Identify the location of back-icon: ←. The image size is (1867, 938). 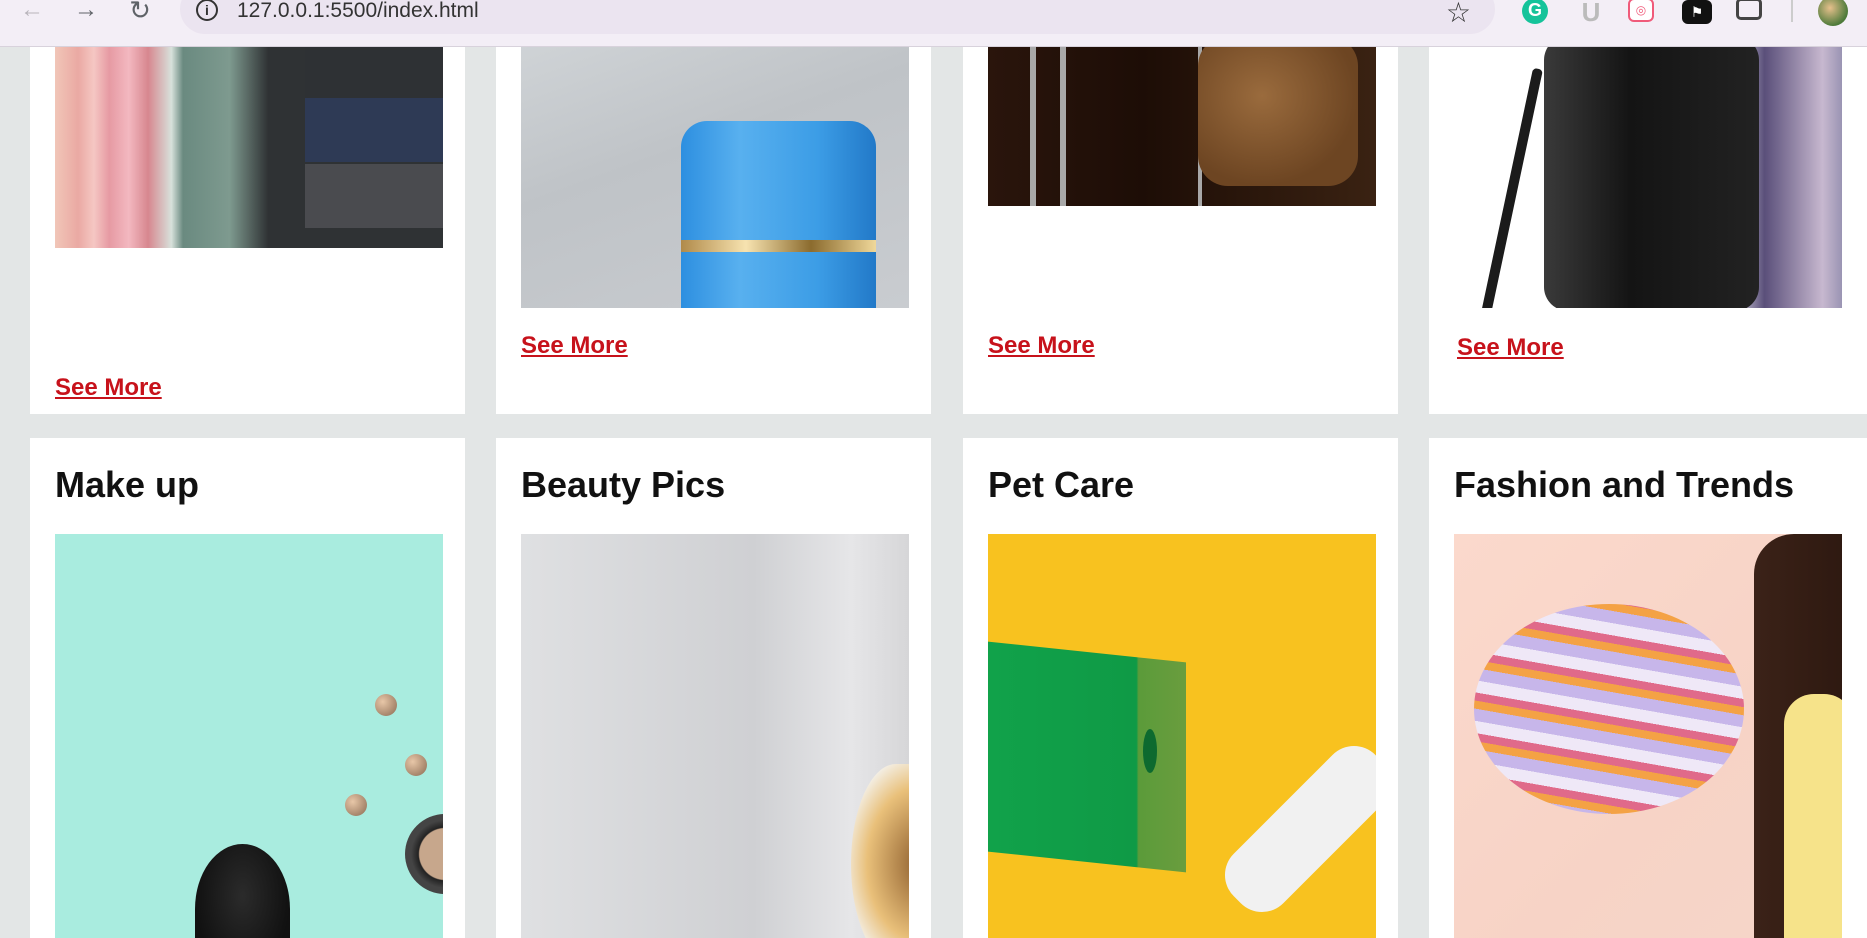
(32, 11).